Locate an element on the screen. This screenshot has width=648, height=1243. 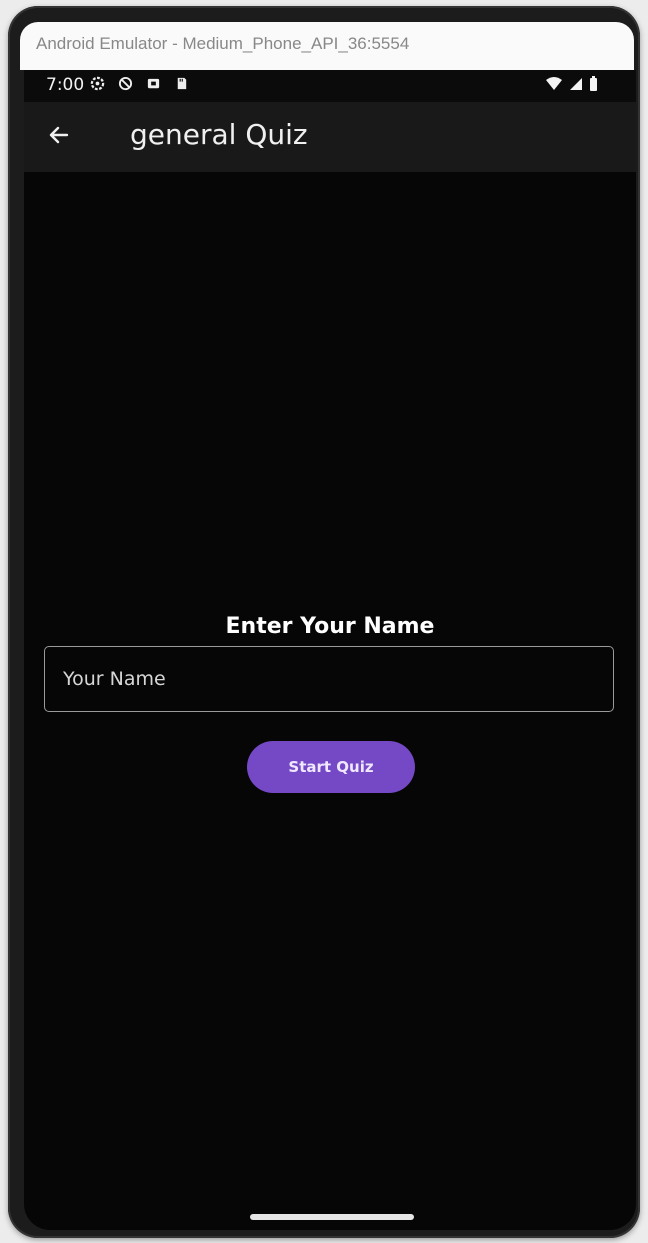
status-right-icons is located at coordinates (571, 83).